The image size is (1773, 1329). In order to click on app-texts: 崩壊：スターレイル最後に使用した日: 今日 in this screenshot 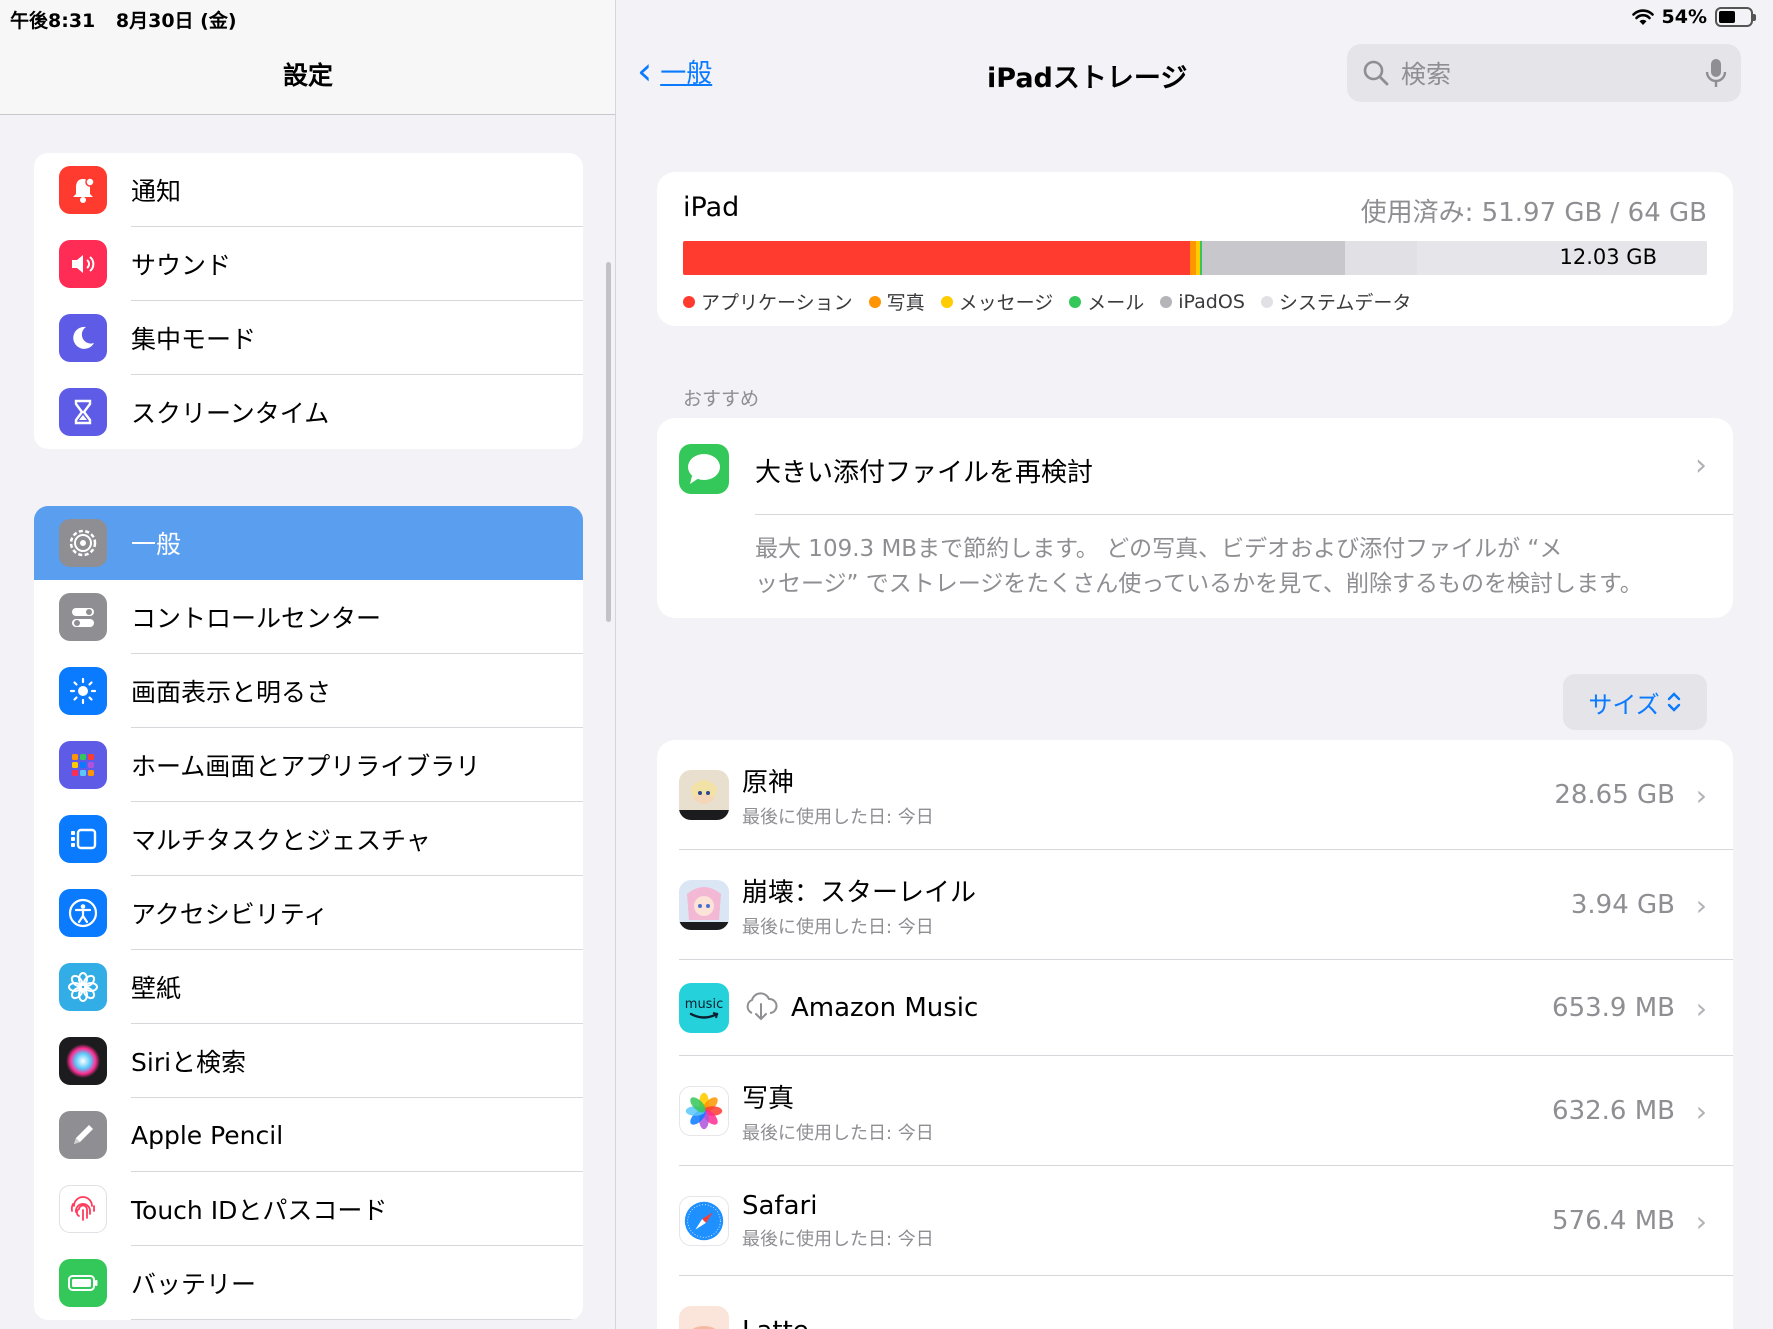, I will do `click(859, 905)`.